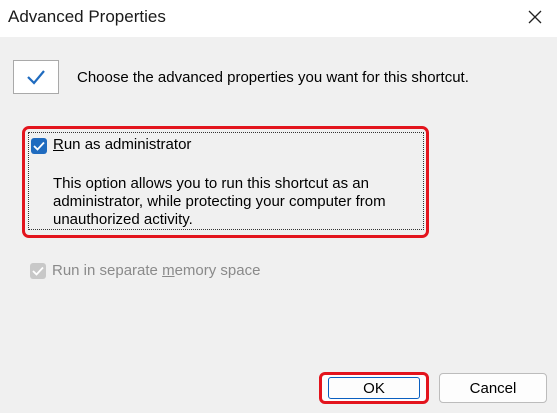 The image size is (557, 413). I want to click on title-bar: Advanced Properties, so click(278, 18).